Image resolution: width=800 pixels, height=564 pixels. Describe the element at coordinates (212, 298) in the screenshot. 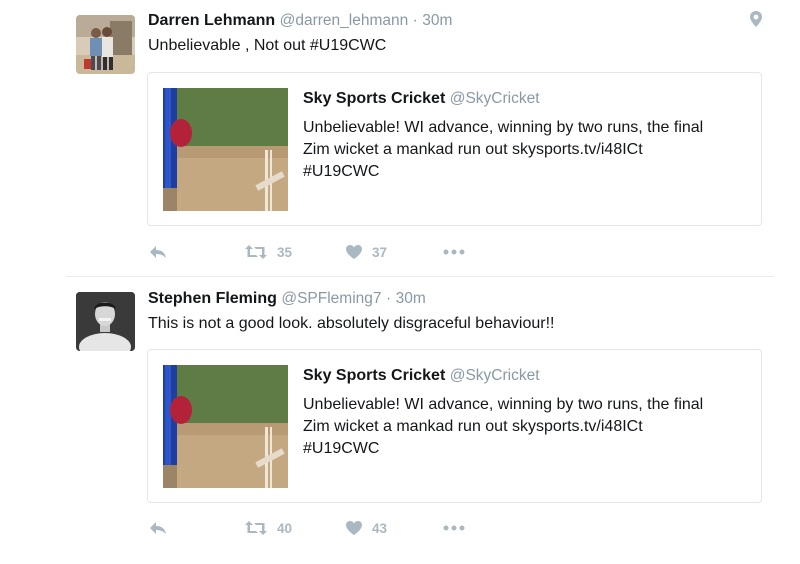

I see `author-name: Stephen Fleming` at that location.